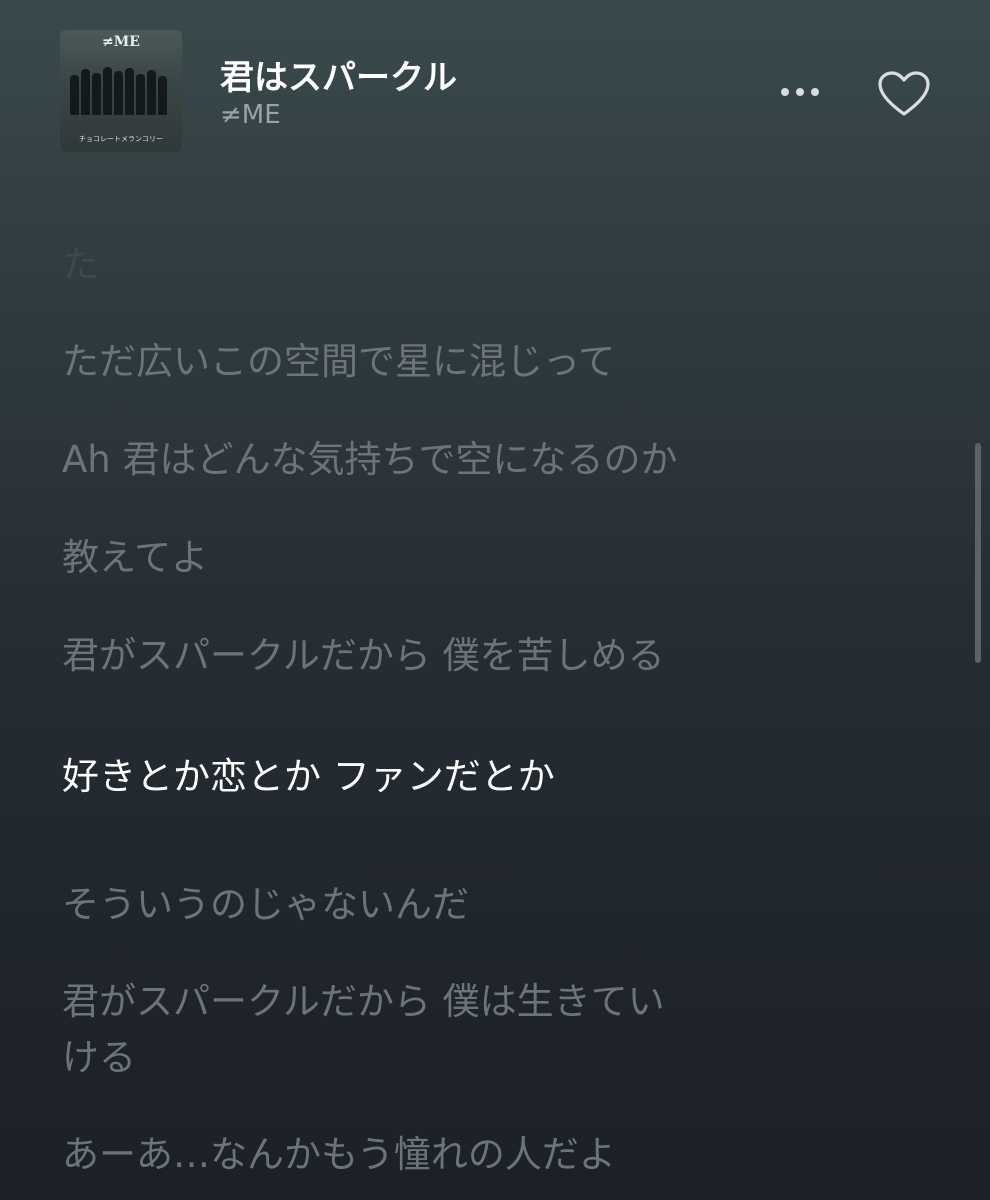 The width and height of the screenshot is (990, 1200). Describe the element at coordinates (978, 553) in the screenshot. I see `scrollbar` at that location.